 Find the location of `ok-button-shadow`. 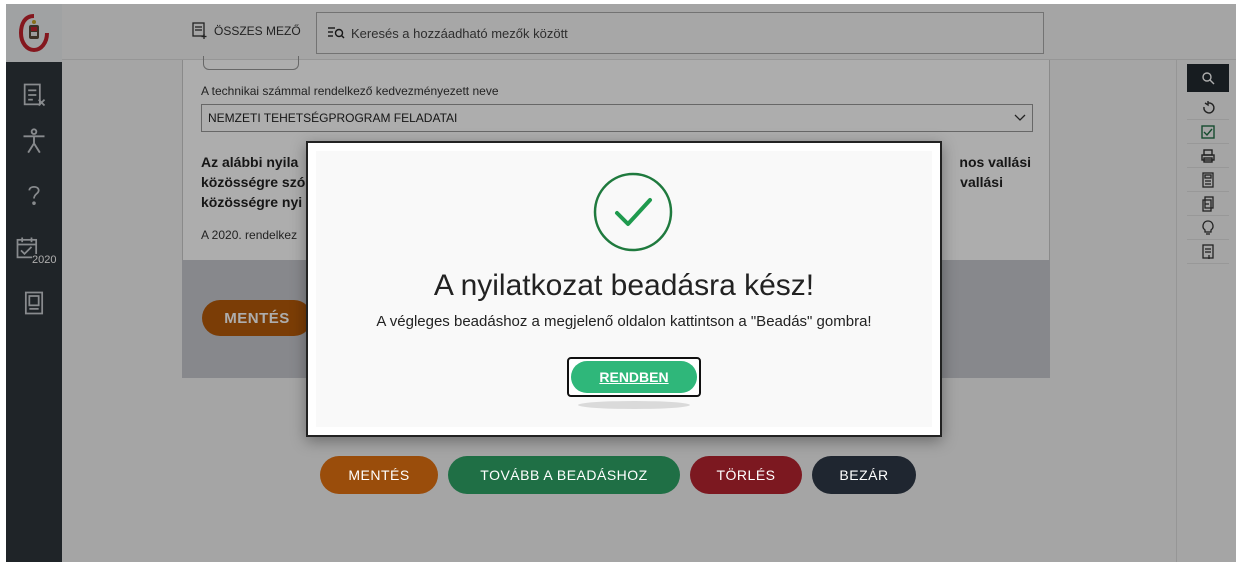

ok-button-shadow is located at coordinates (634, 405).